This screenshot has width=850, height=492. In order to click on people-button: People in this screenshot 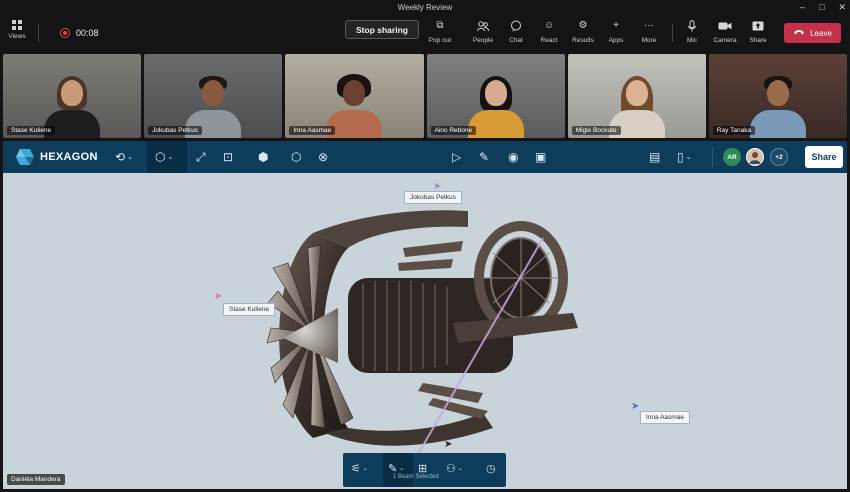, I will do `click(483, 32)`.